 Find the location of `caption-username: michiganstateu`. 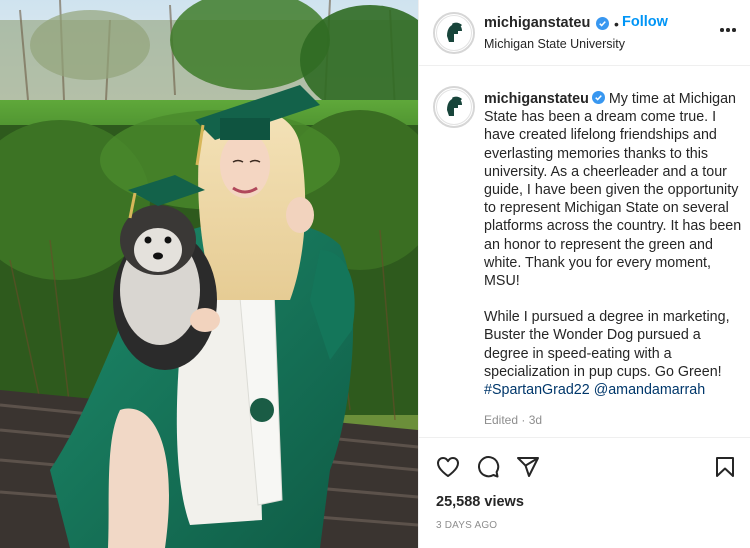

caption-username: michiganstateu is located at coordinates (536, 99).